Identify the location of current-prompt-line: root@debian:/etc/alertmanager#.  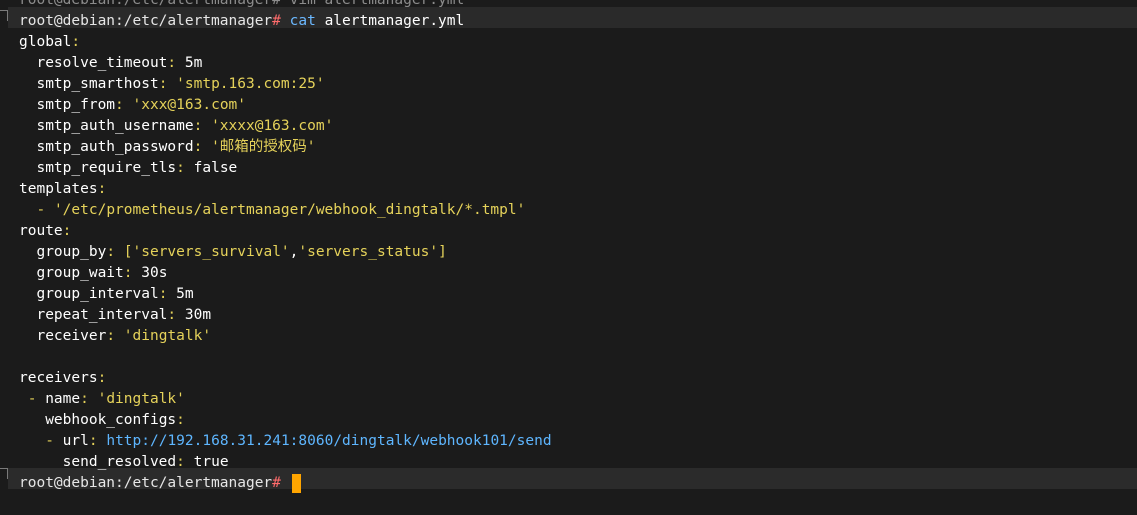
(578, 483).